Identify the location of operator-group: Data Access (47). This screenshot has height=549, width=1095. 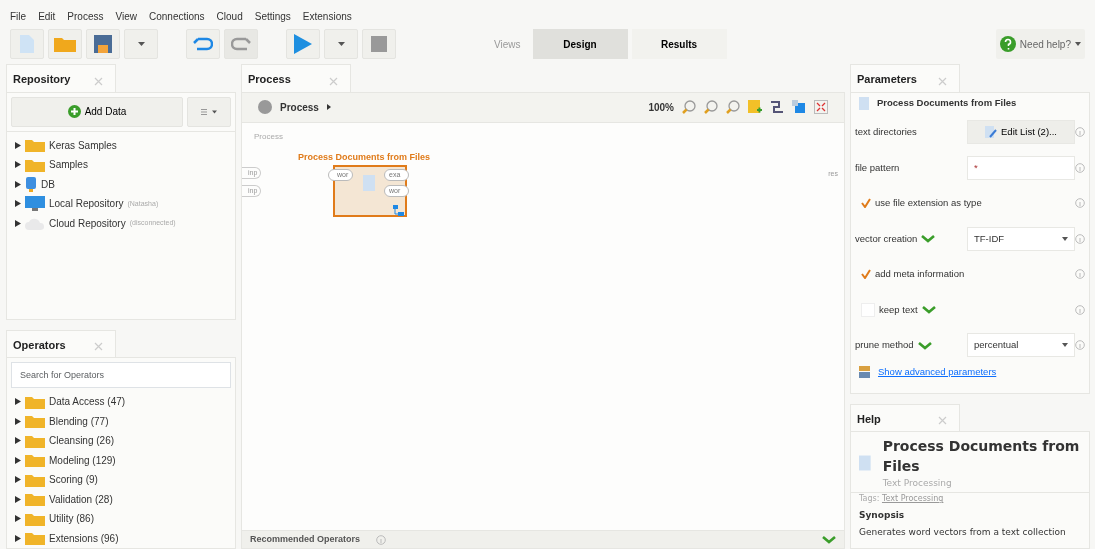
(87, 402).